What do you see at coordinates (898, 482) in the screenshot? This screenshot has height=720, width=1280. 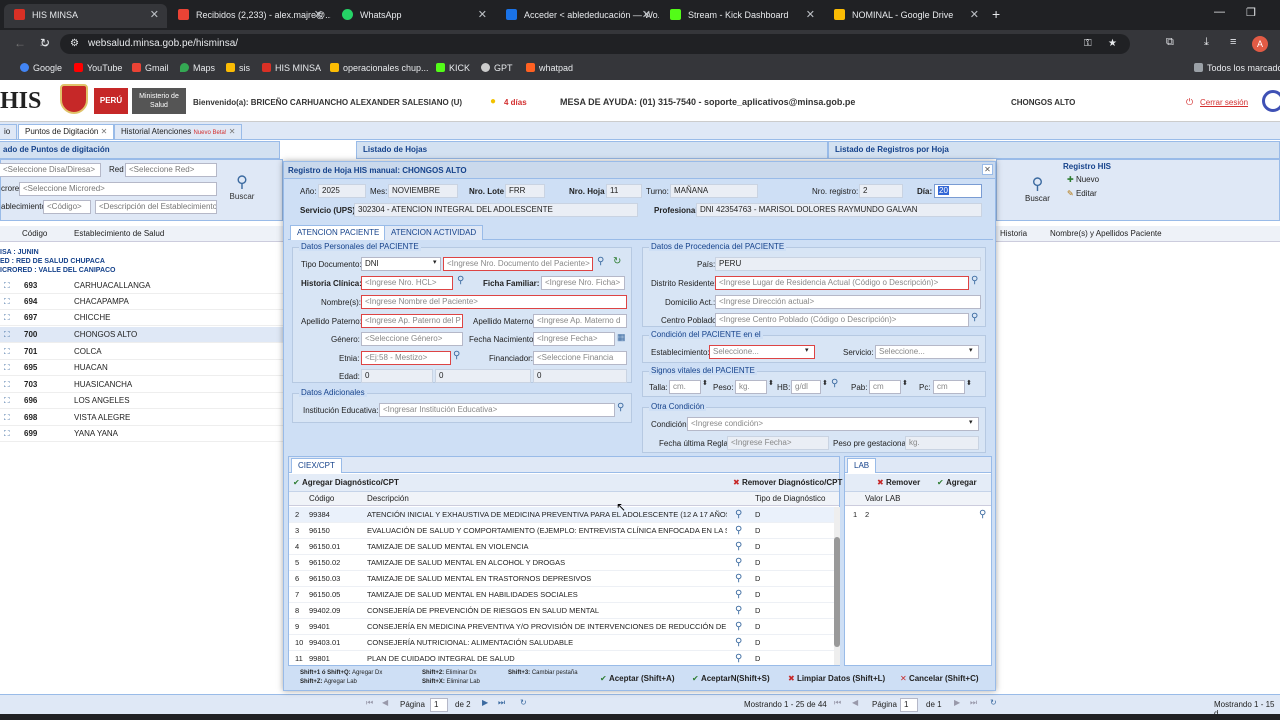 I see `remove-lab-button: ✖ Remover` at bounding box center [898, 482].